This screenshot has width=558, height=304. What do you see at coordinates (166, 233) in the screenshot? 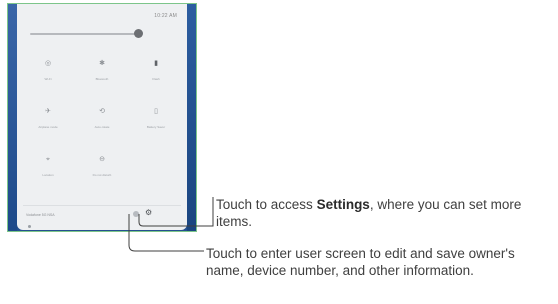
I see `user-leader-line` at bounding box center [166, 233].